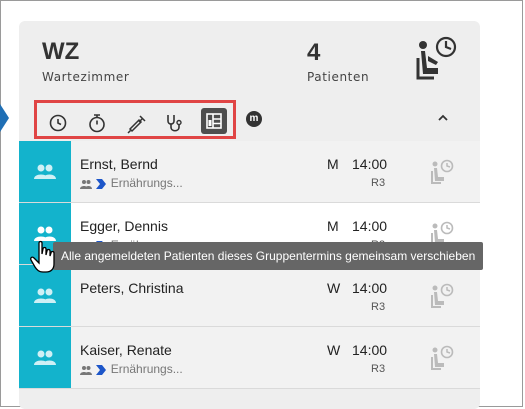 The image size is (525, 409). I want to click on clock-filter-button, so click(58, 123).